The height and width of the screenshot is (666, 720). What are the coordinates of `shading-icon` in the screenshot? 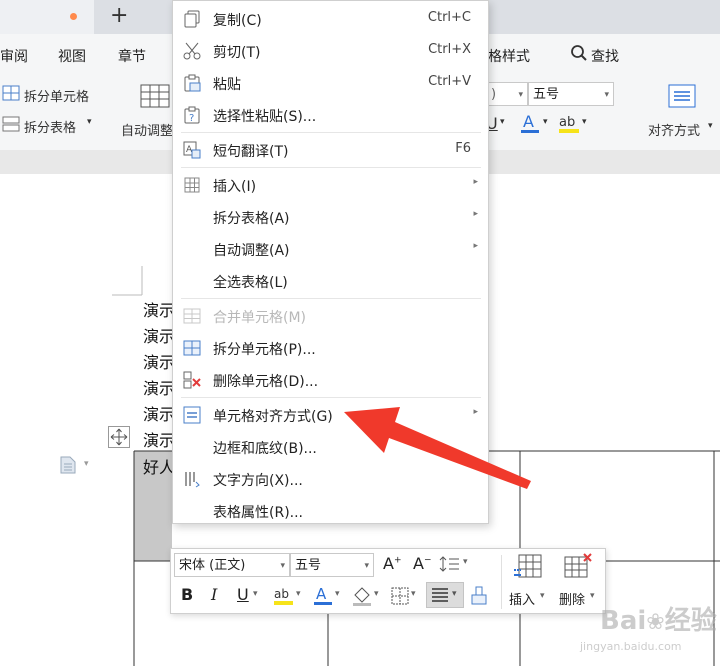 It's located at (362, 598).